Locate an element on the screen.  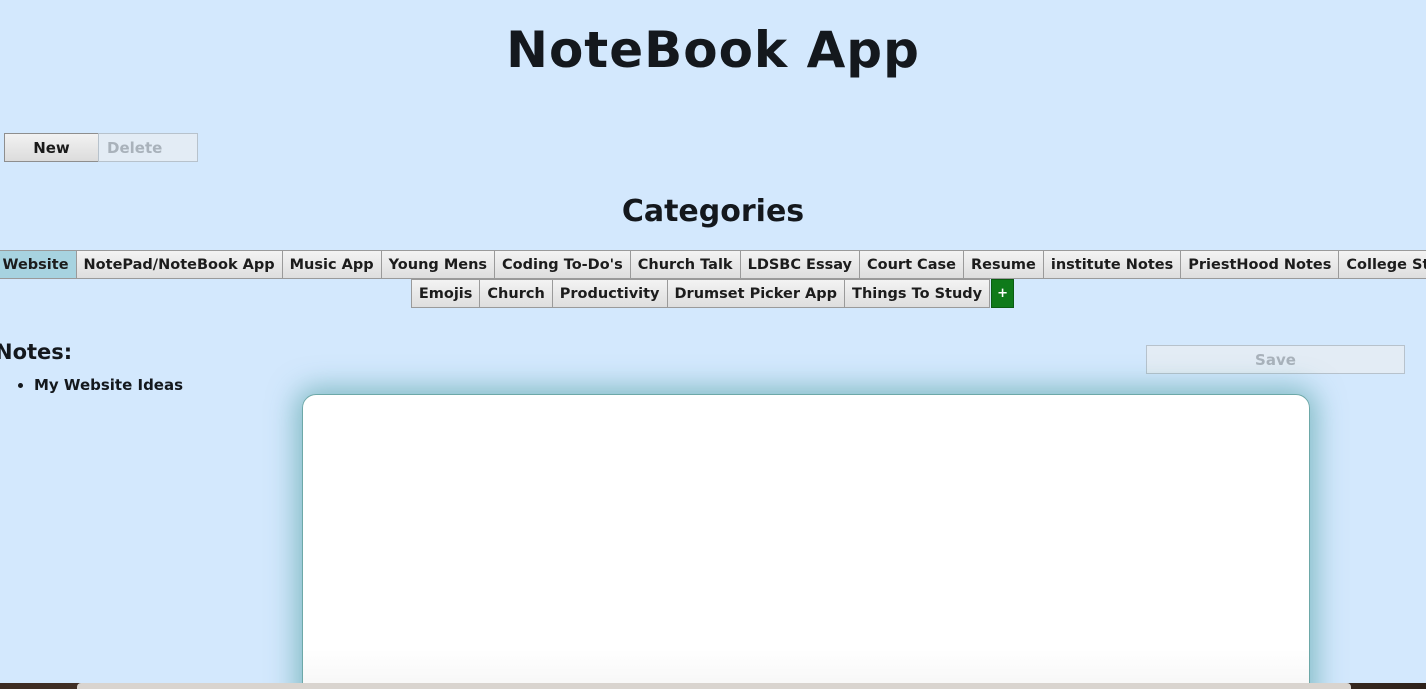
categories-heading: Categories is located at coordinates (713, 211).